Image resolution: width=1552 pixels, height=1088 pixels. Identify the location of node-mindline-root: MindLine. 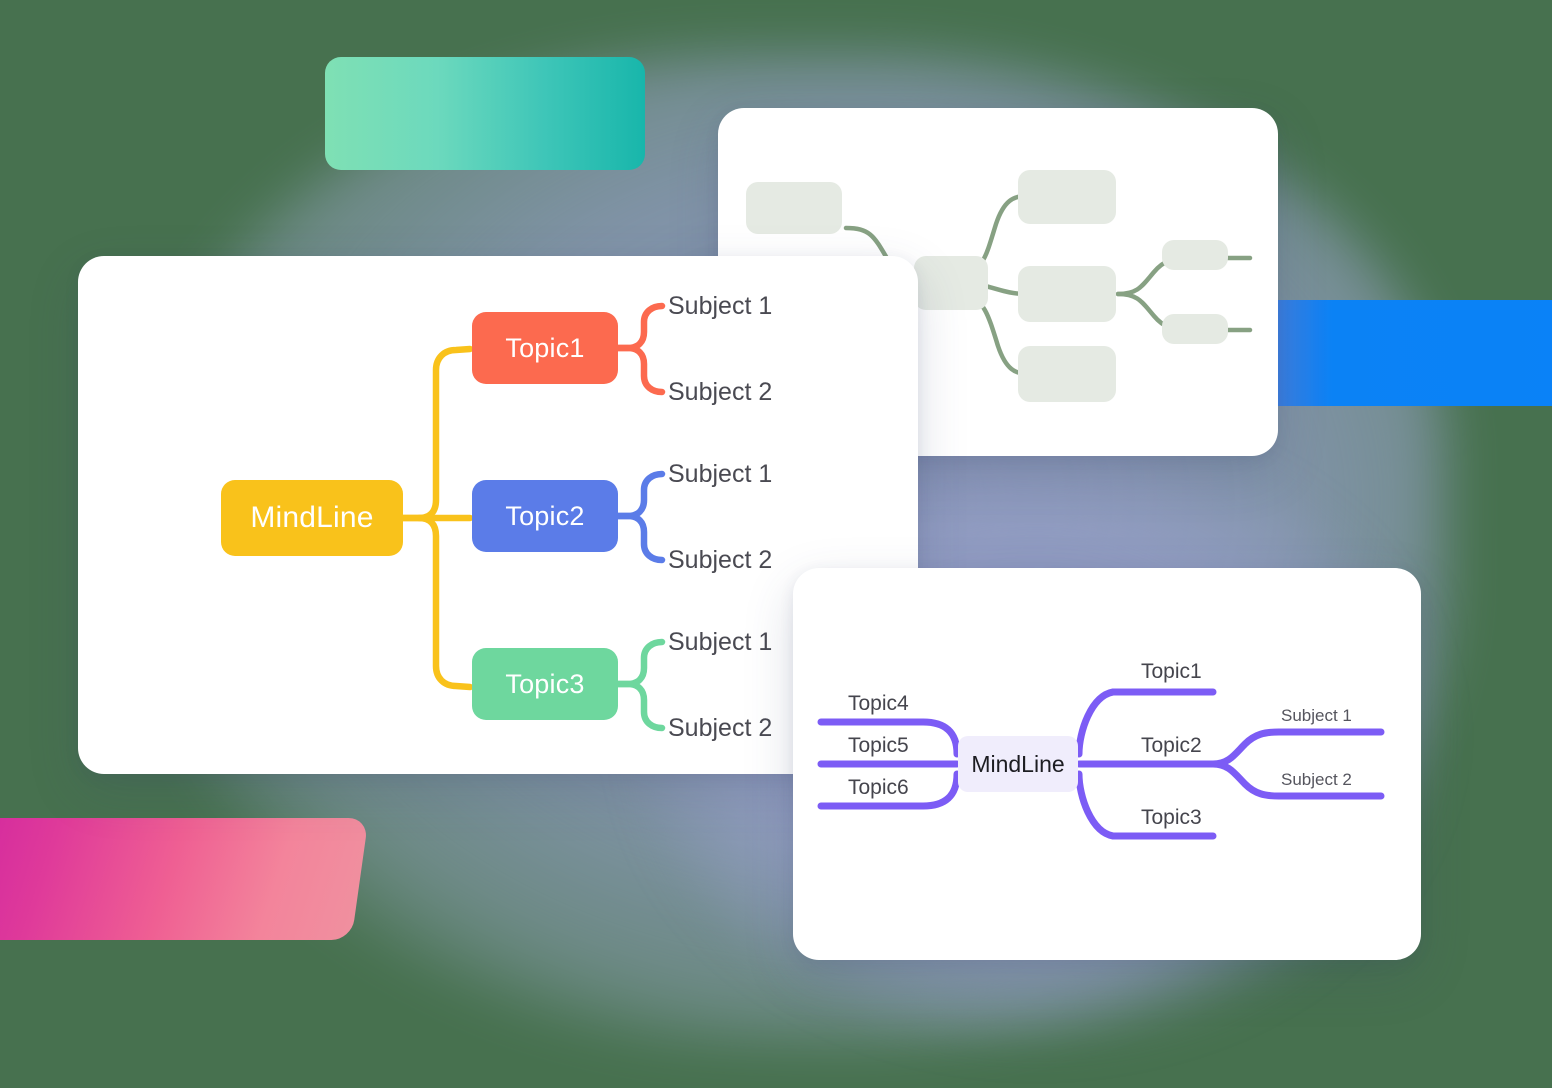
(312, 518).